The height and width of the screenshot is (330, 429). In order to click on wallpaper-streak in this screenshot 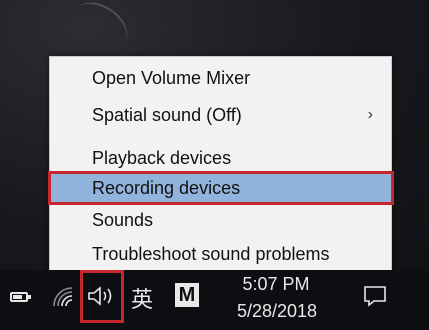, I will do `click(100, 31)`.